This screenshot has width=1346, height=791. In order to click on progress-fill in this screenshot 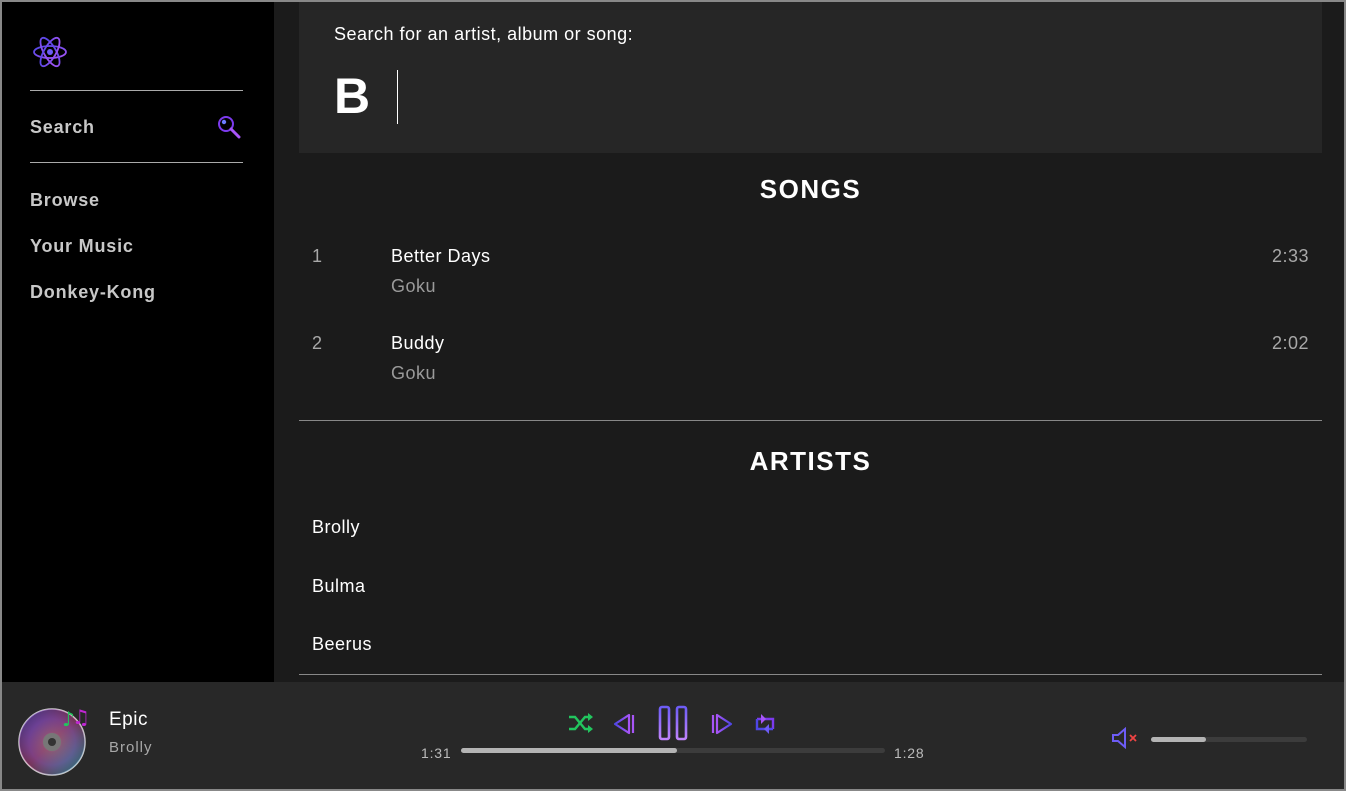, I will do `click(569, 750)`.